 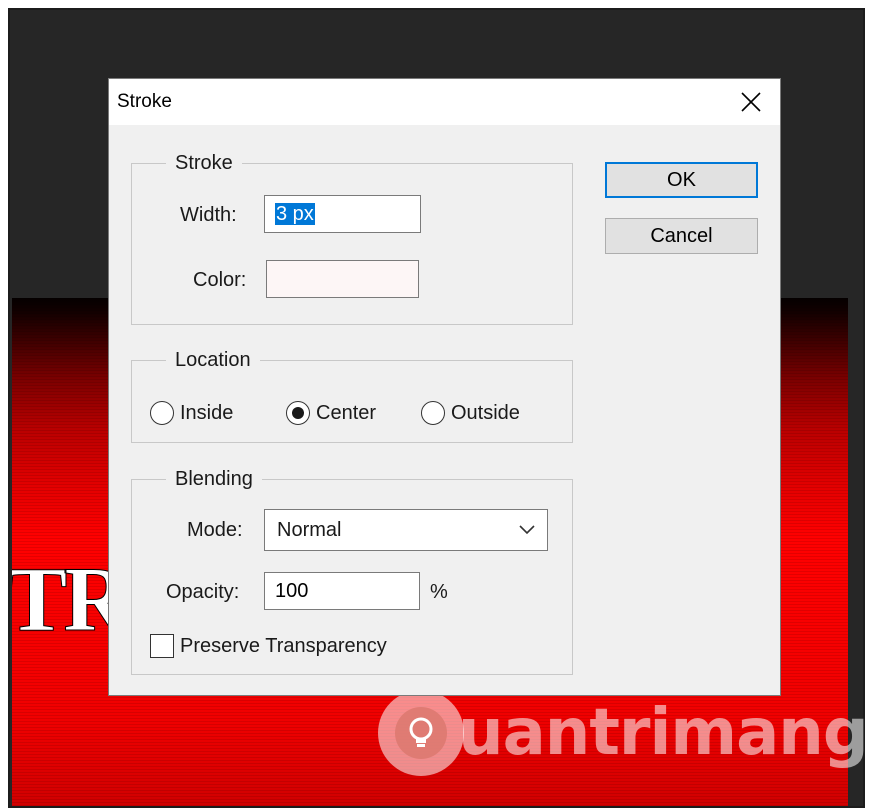 What do you see at coordinates (485, 413) in the screenshot?
I see `radio-outside-label: Outside` at bounding box center [485, 413].